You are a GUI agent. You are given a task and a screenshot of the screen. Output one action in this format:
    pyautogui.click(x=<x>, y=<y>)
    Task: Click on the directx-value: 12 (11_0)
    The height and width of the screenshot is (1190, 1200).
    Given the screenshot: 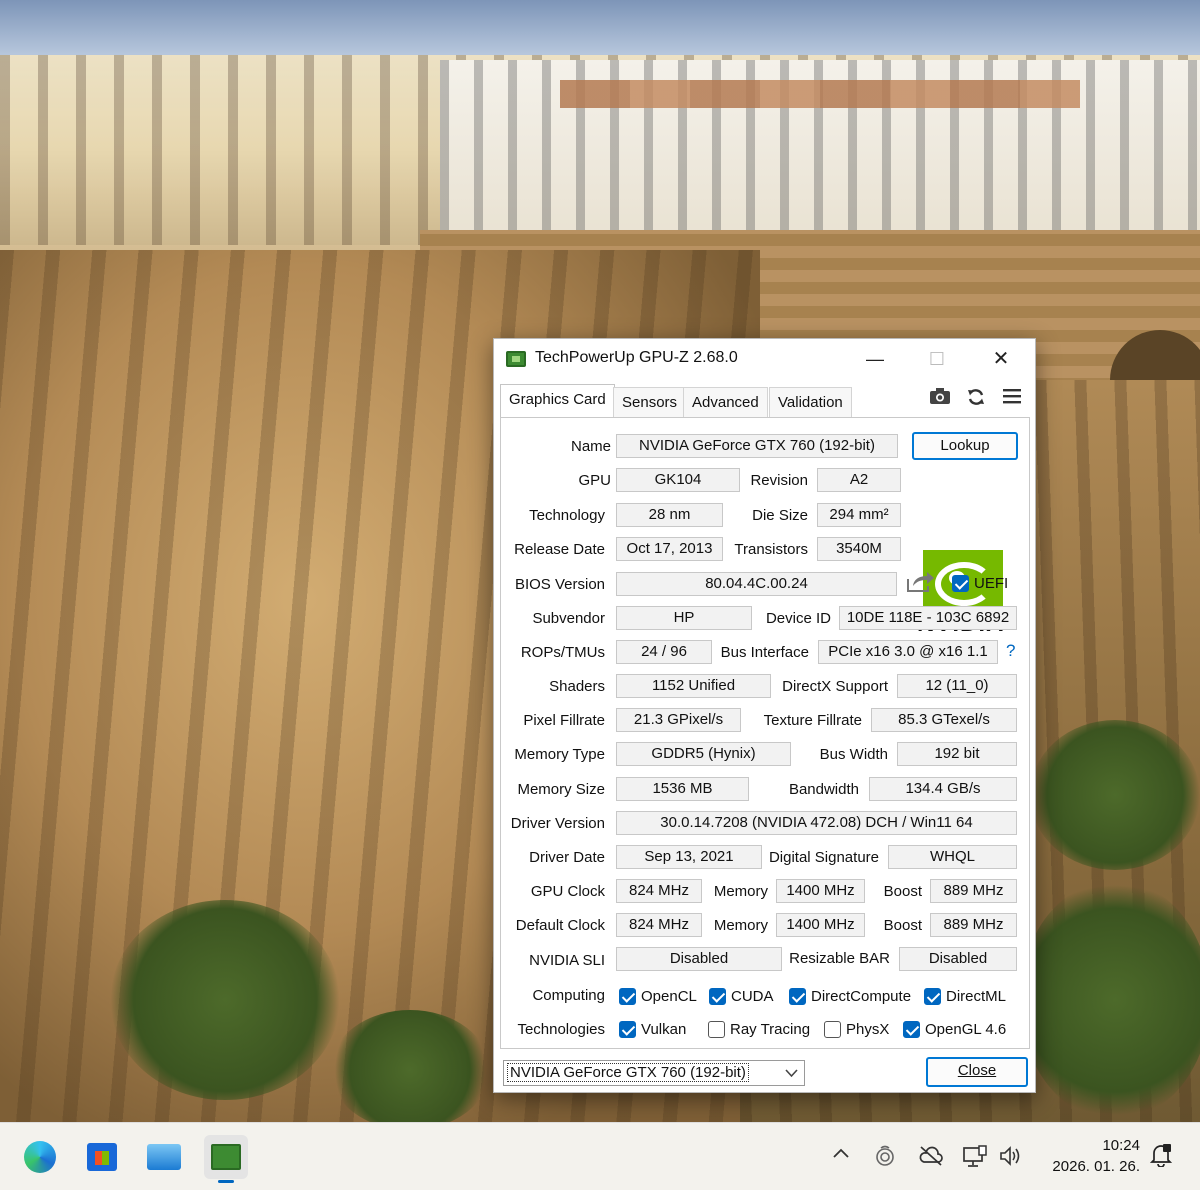 What is the action you would take?
    pyautogui.click(x=957, y=686)
    